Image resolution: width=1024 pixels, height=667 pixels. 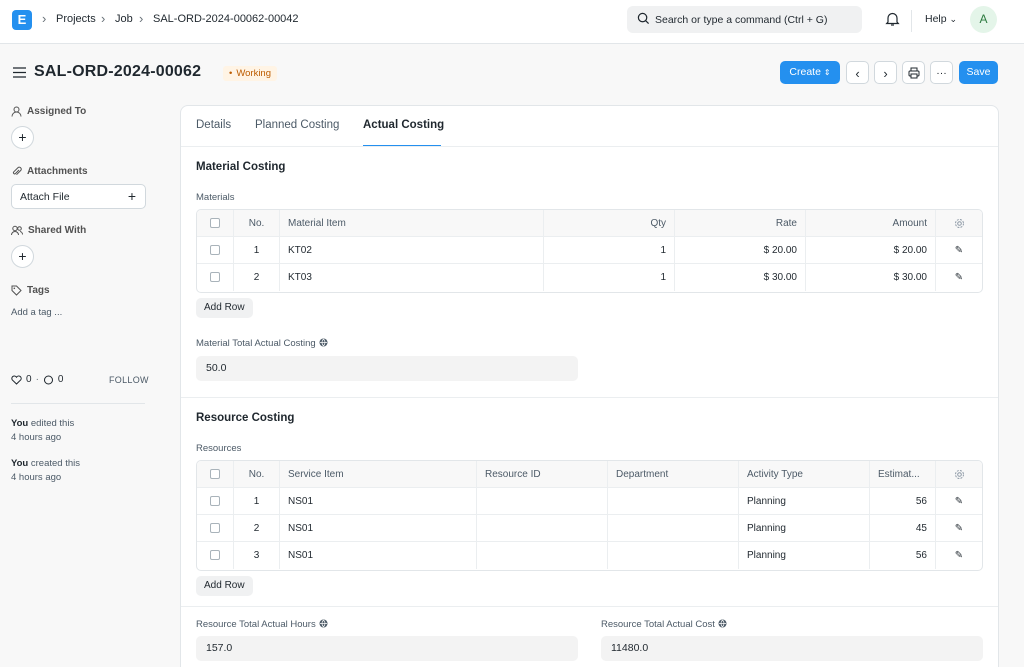 I want to click on previous-button: ‹, so click(x=857, y=72).